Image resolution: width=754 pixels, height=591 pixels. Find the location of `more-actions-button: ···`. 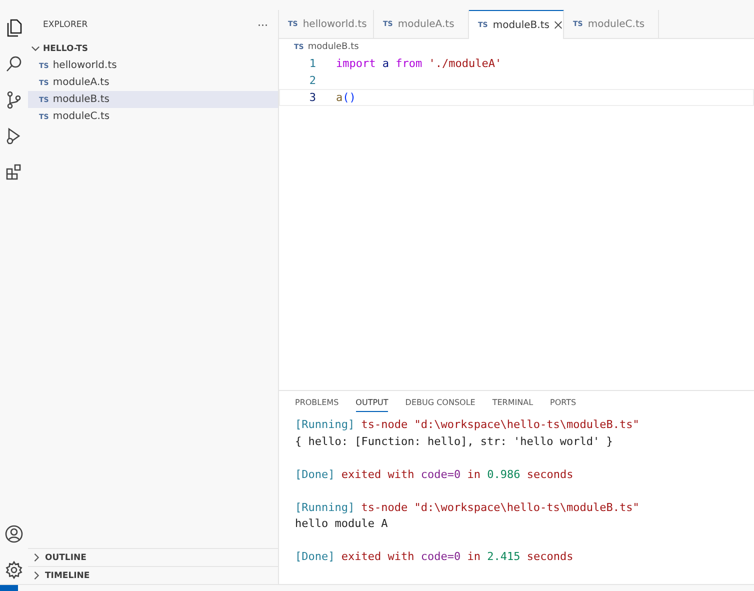

more-actions-button: ··· is located at coordinates (263, 25).